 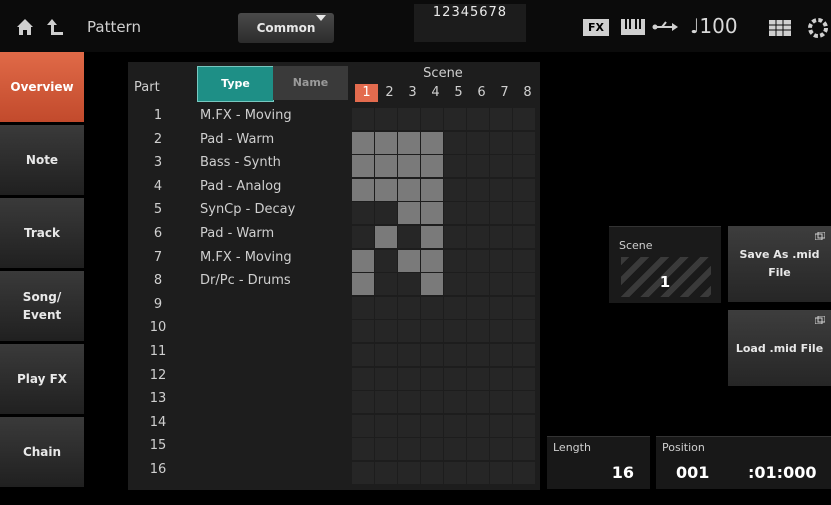 I want to click on tab-note: Note, so click(x=43, y=161).